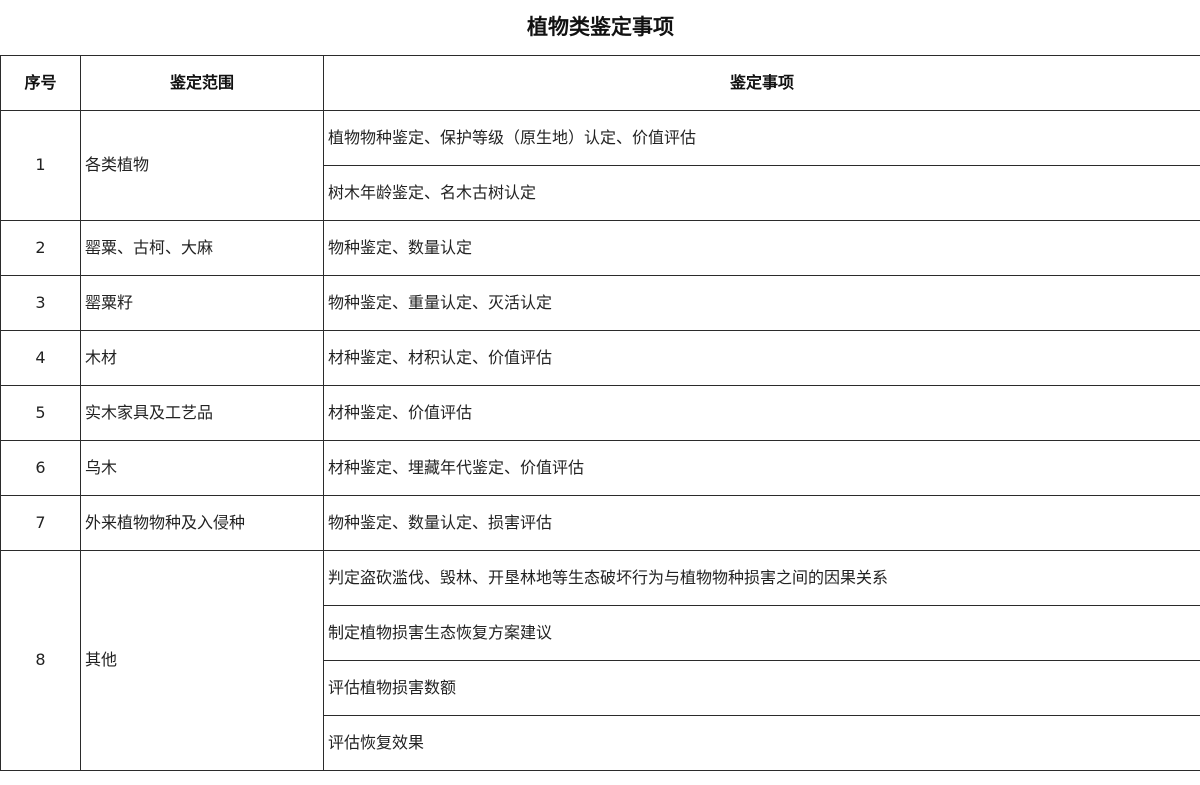  I want to click on table-row: 6 乌木 材种鉴定、埋藏年代鉴定、价值评估, so click(600, 467).